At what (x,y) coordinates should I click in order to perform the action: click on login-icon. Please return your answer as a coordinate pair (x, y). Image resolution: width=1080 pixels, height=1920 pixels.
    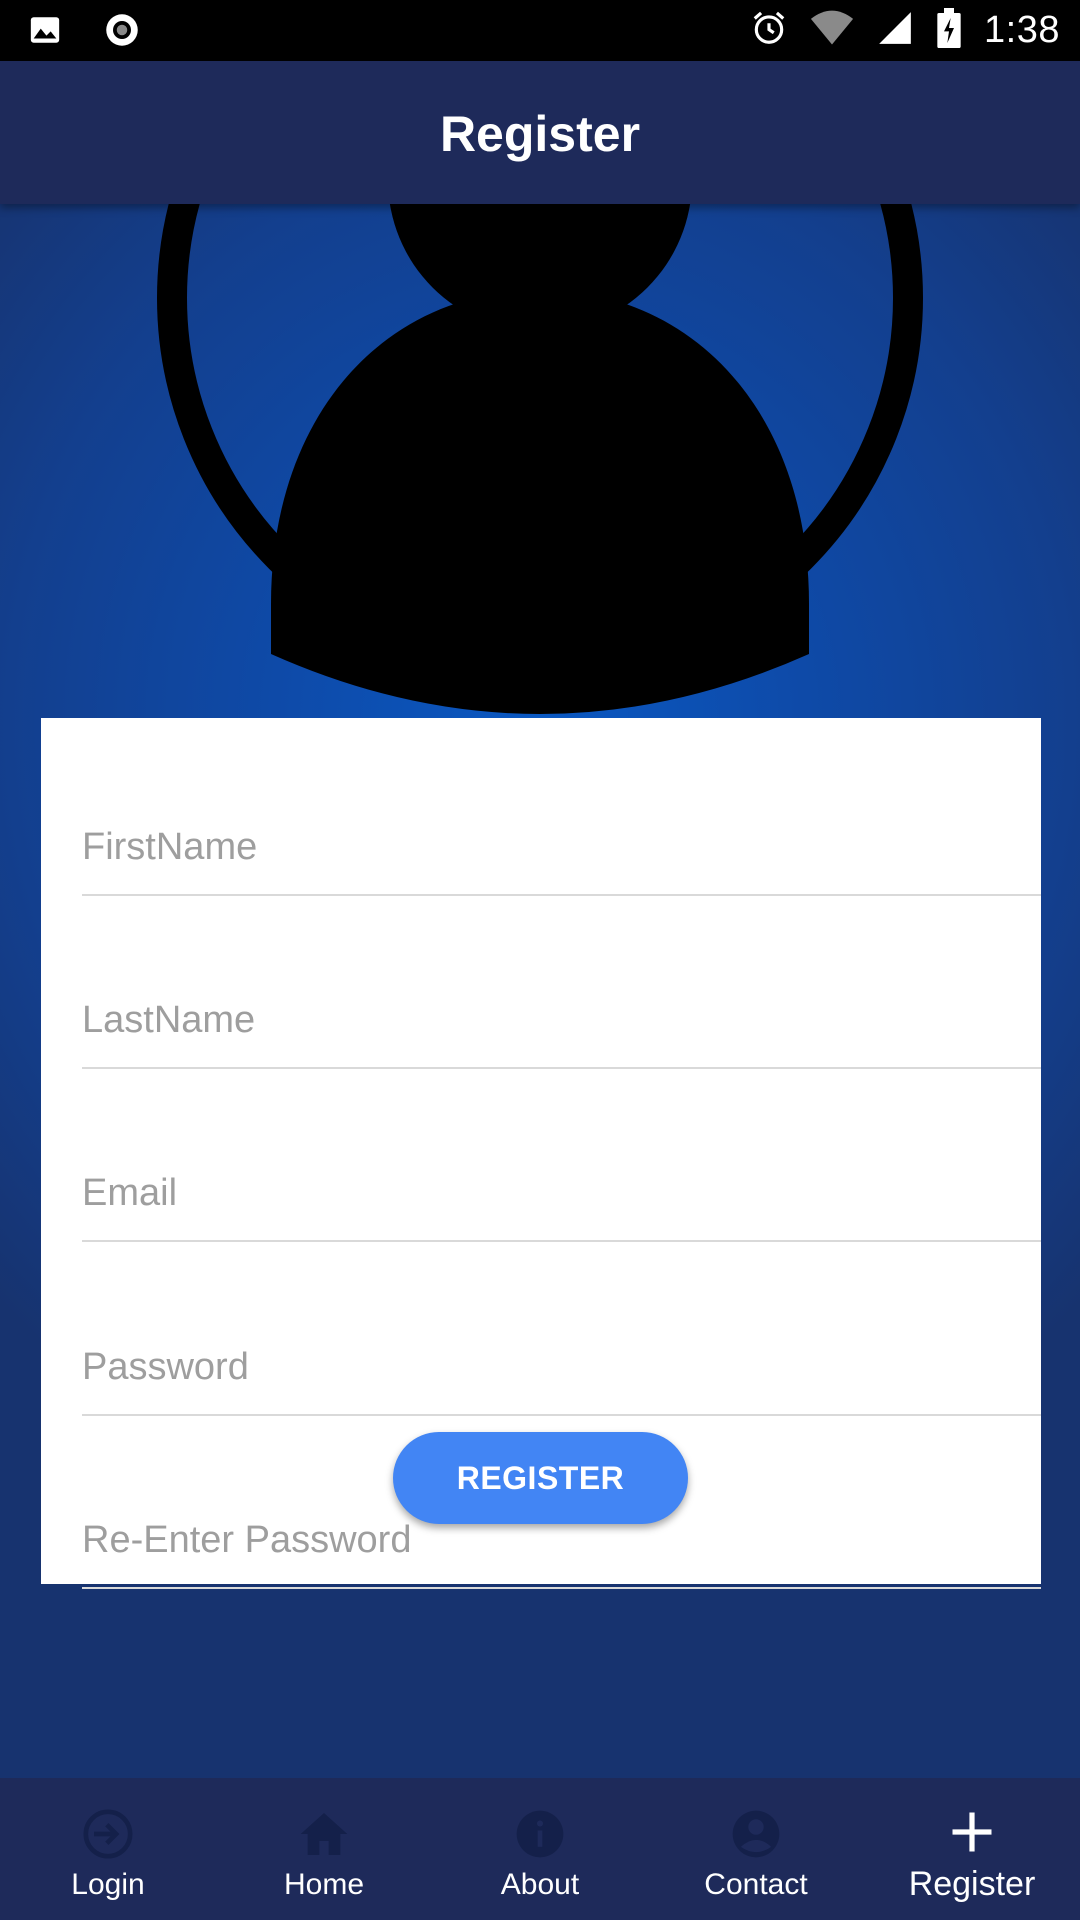
    Looking at the image, I should click on (108, 1836).